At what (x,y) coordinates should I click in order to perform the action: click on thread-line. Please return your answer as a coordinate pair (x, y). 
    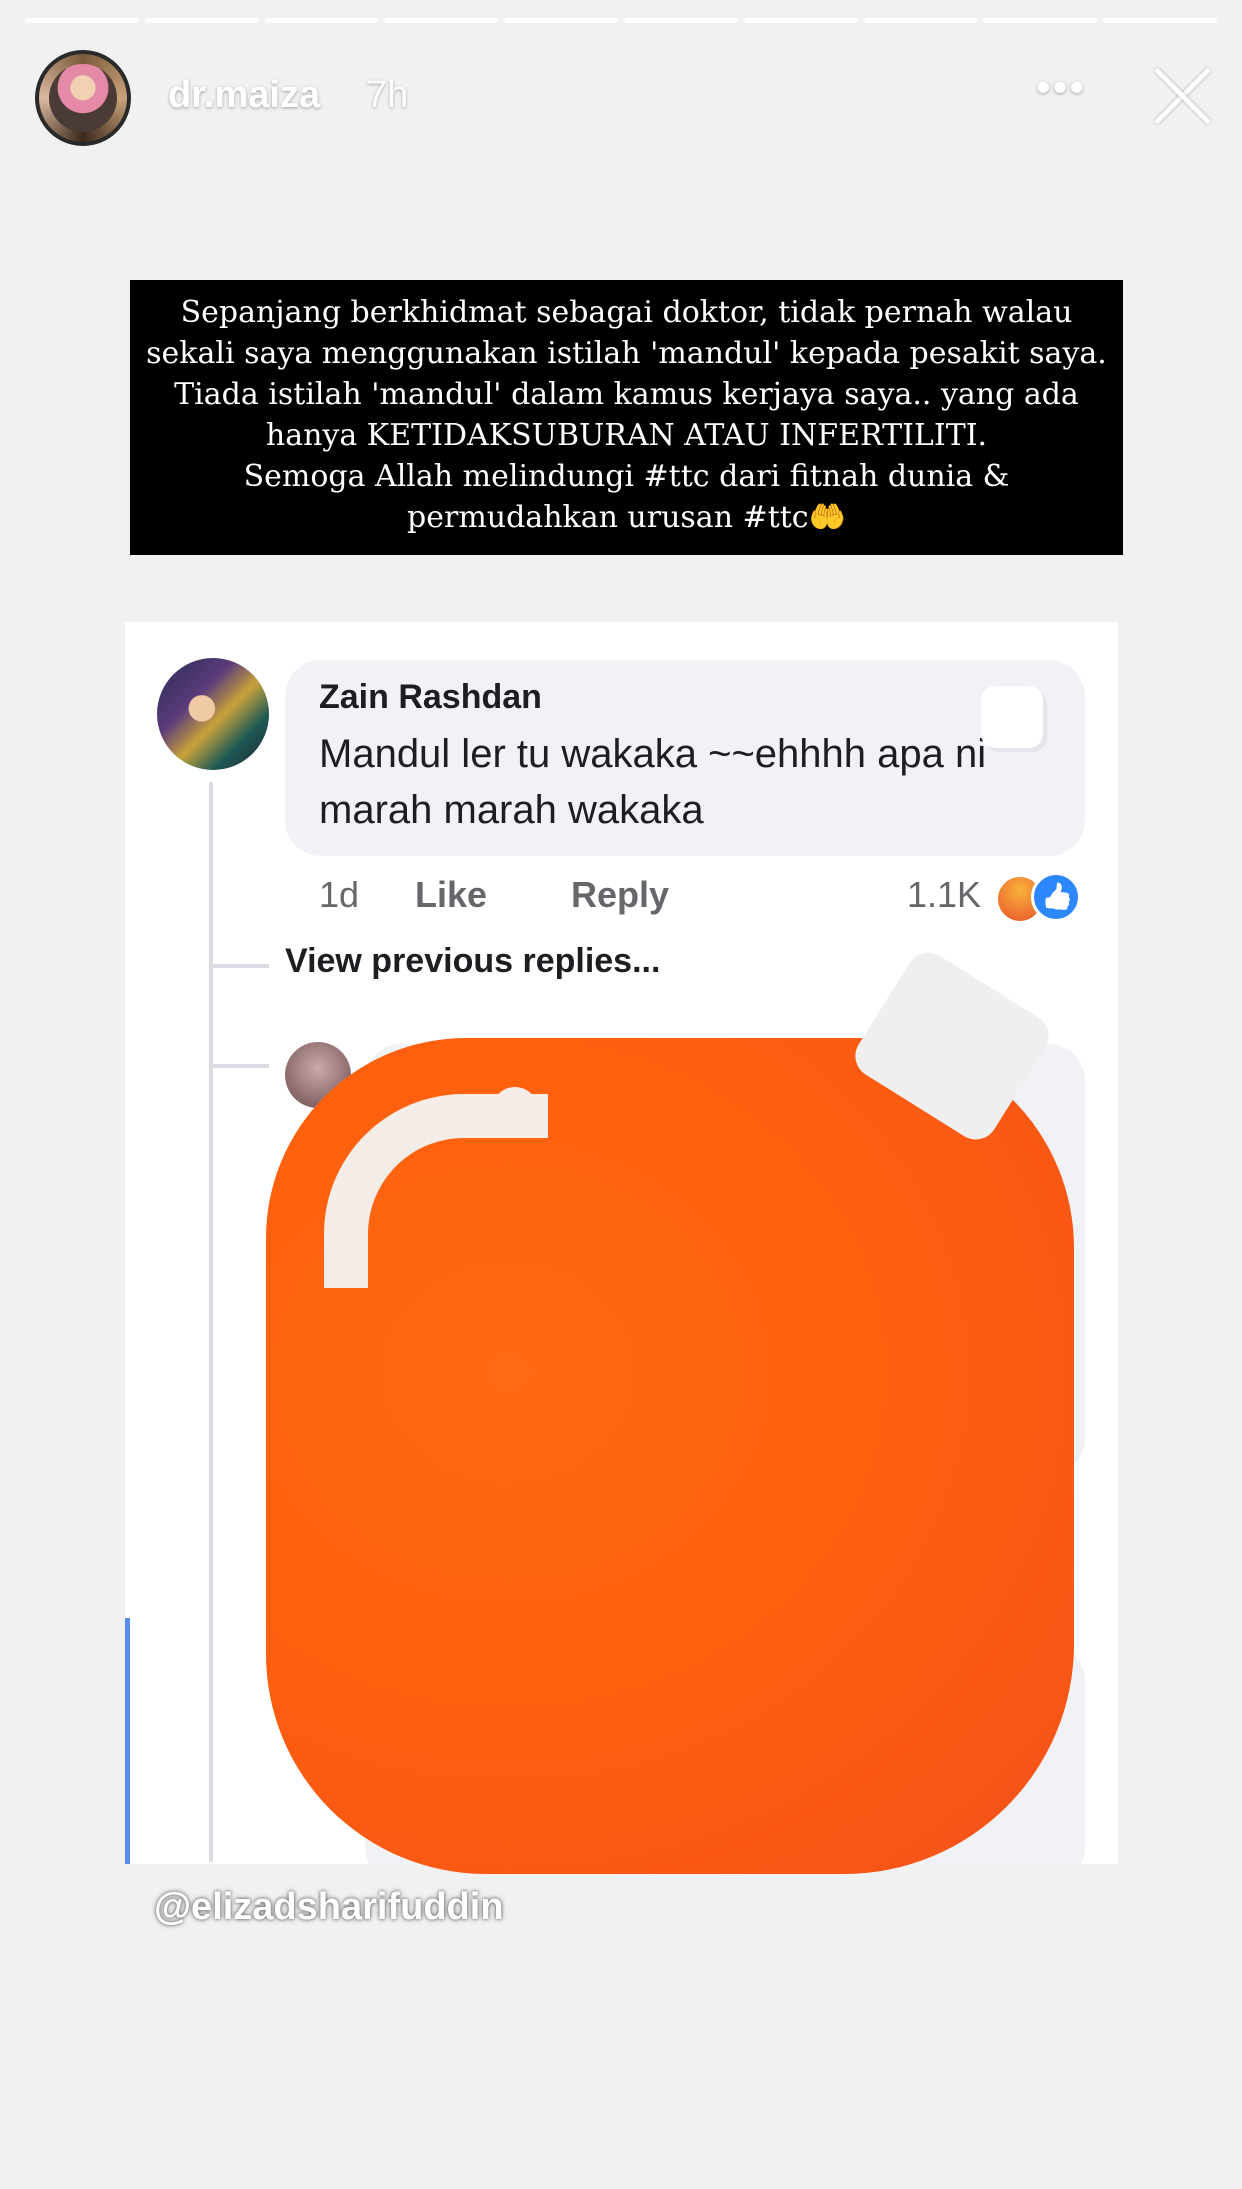
    Looking at the image, I should click on (211, 1322).